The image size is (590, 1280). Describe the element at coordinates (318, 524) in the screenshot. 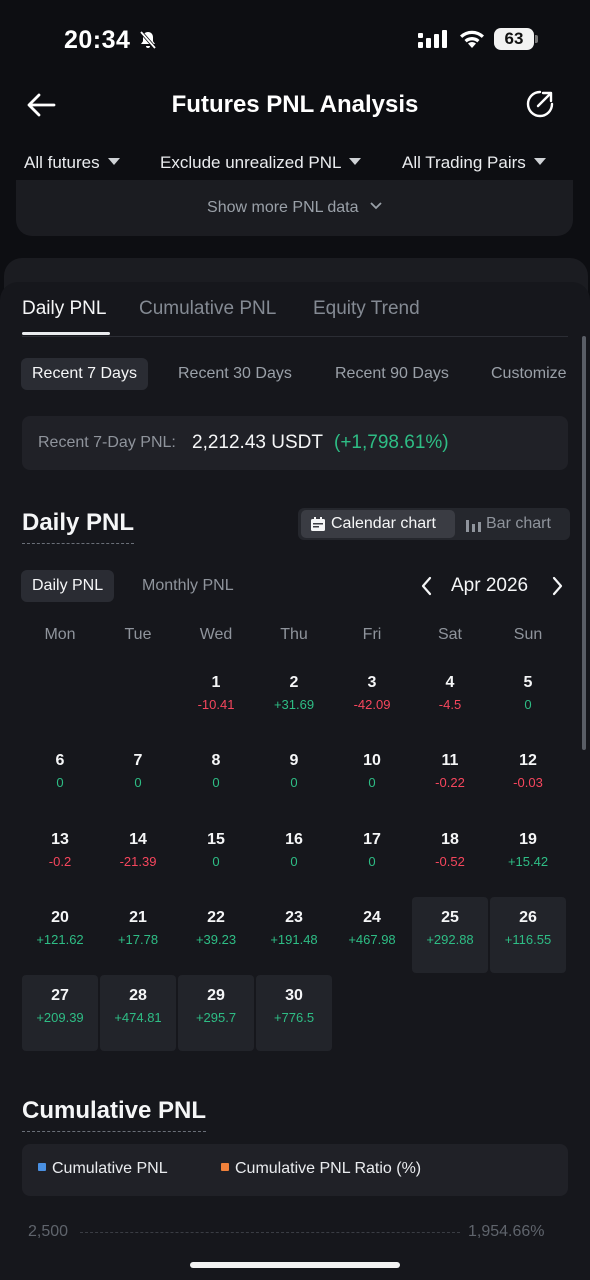

I see `calendar-icon` at that location.